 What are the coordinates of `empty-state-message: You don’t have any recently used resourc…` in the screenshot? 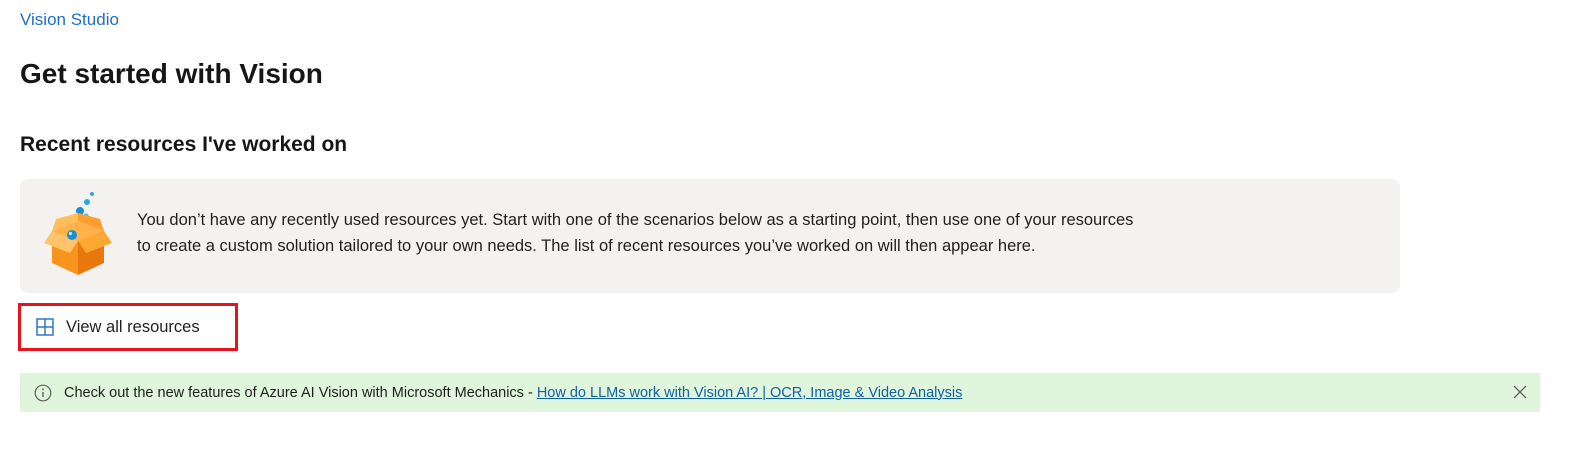 It's located at (677, 233).